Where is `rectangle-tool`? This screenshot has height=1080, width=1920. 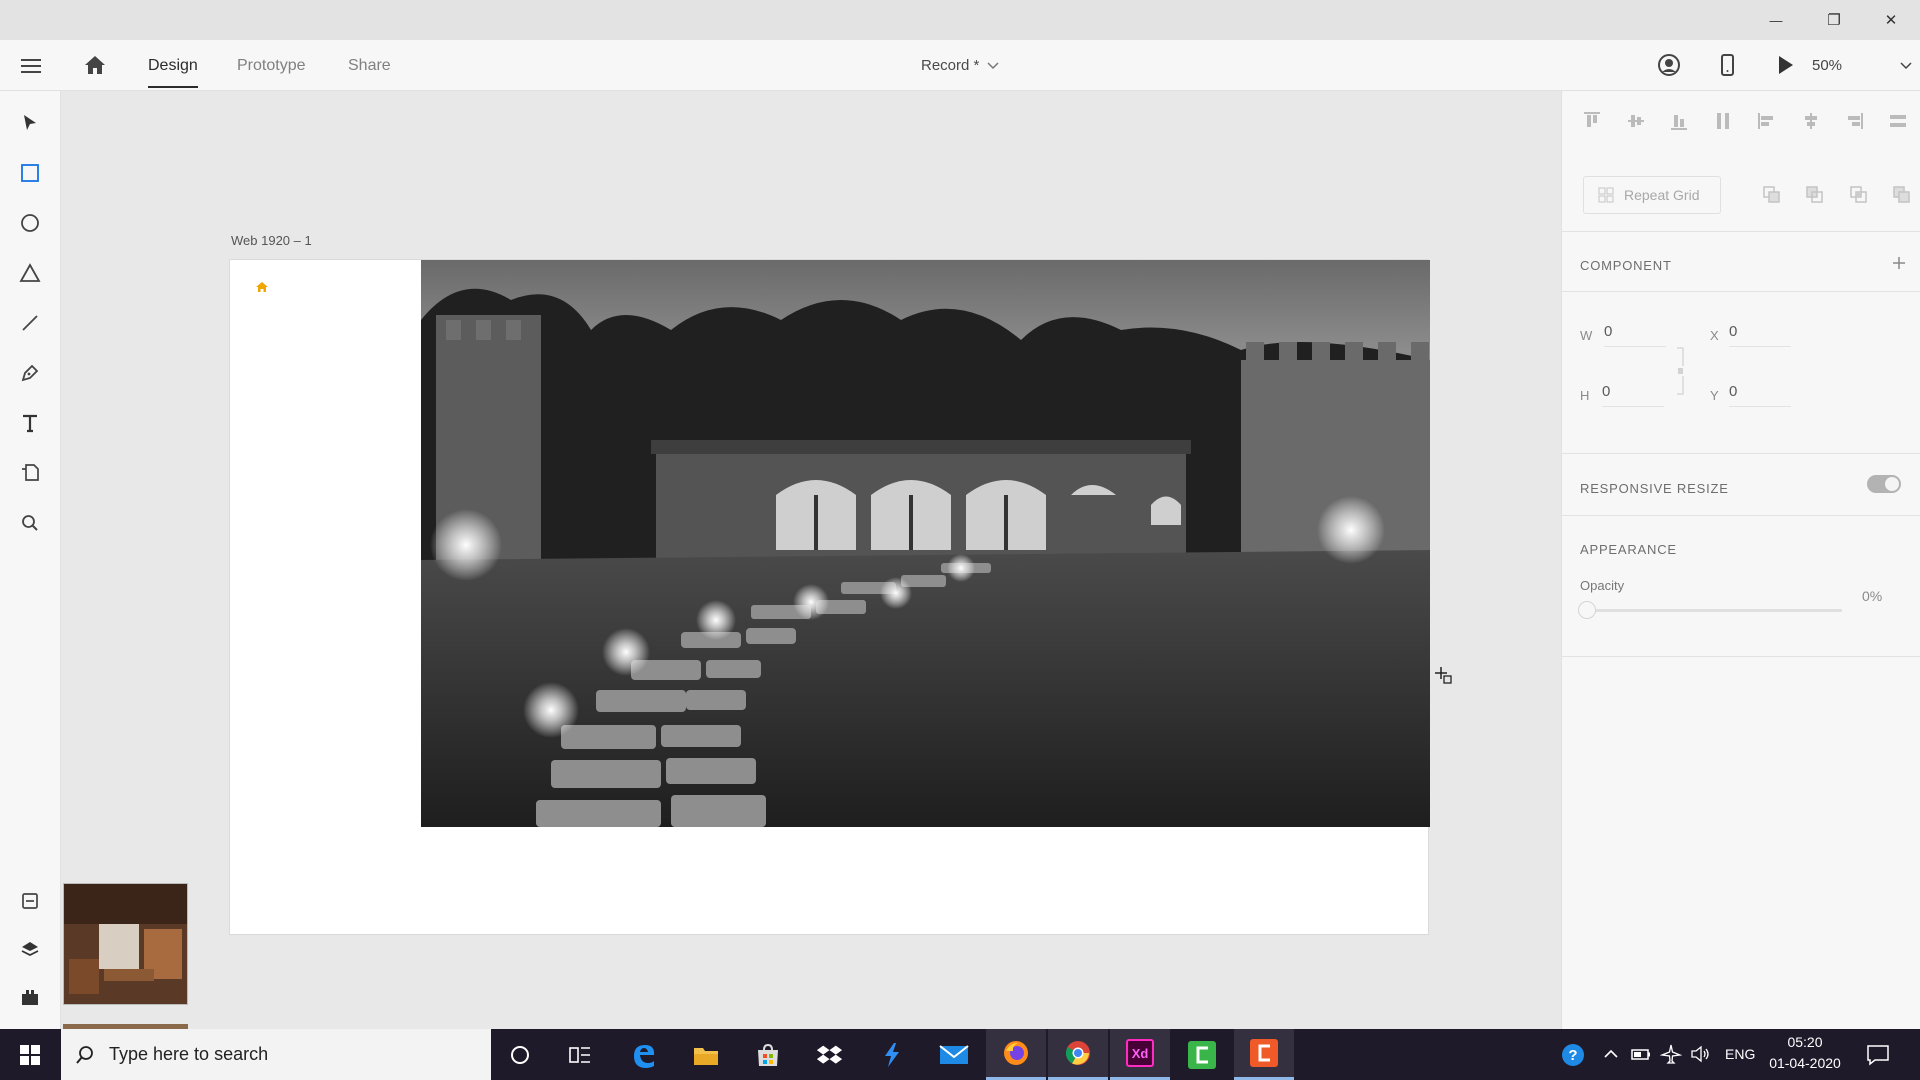 rectangle-tool is located at coordinates (30, 173).